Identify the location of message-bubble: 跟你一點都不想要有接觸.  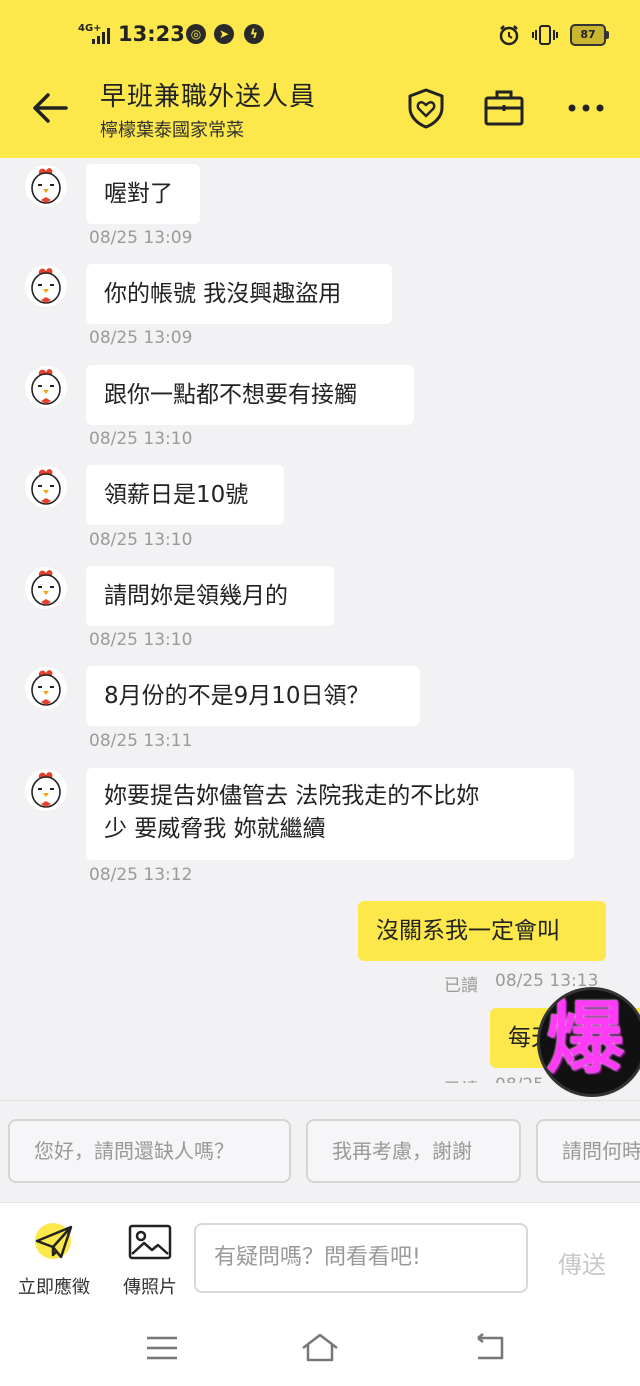
(250, 395).